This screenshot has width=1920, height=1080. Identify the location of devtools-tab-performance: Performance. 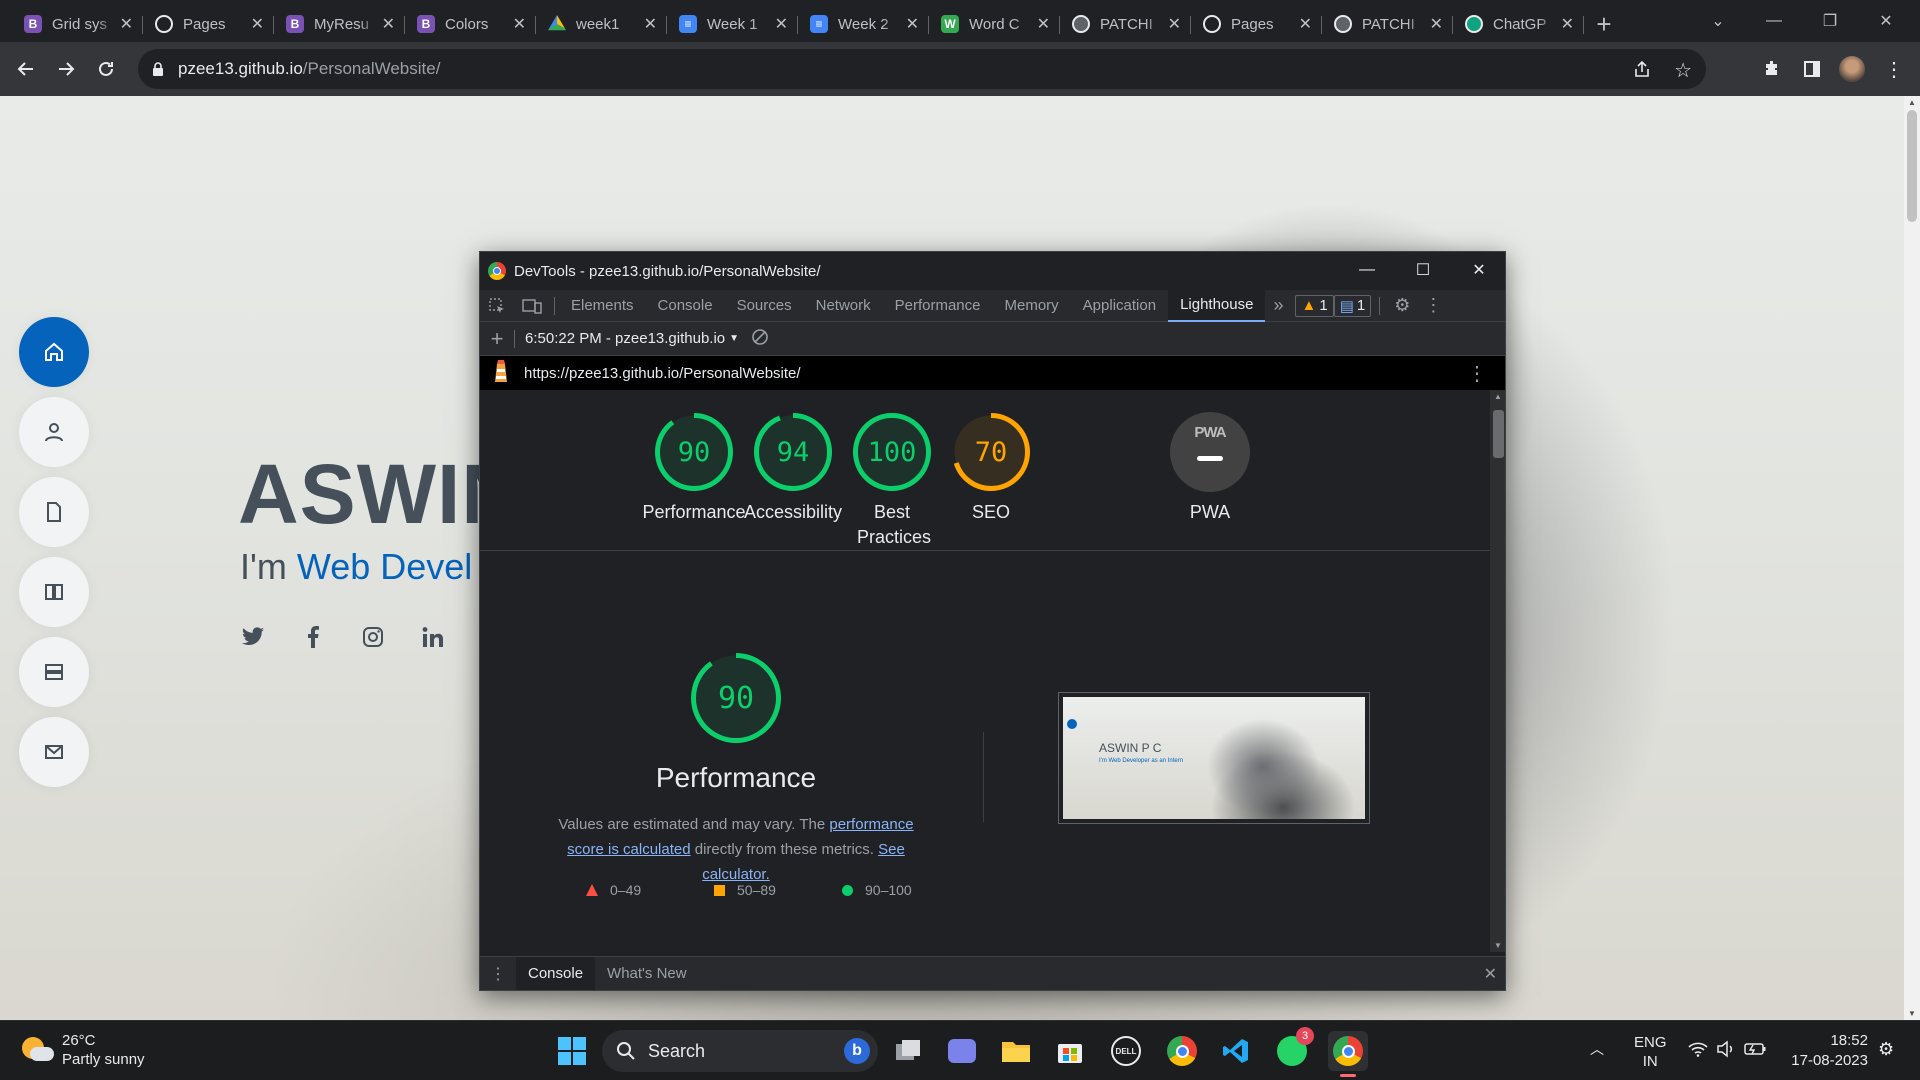
(938, 306).